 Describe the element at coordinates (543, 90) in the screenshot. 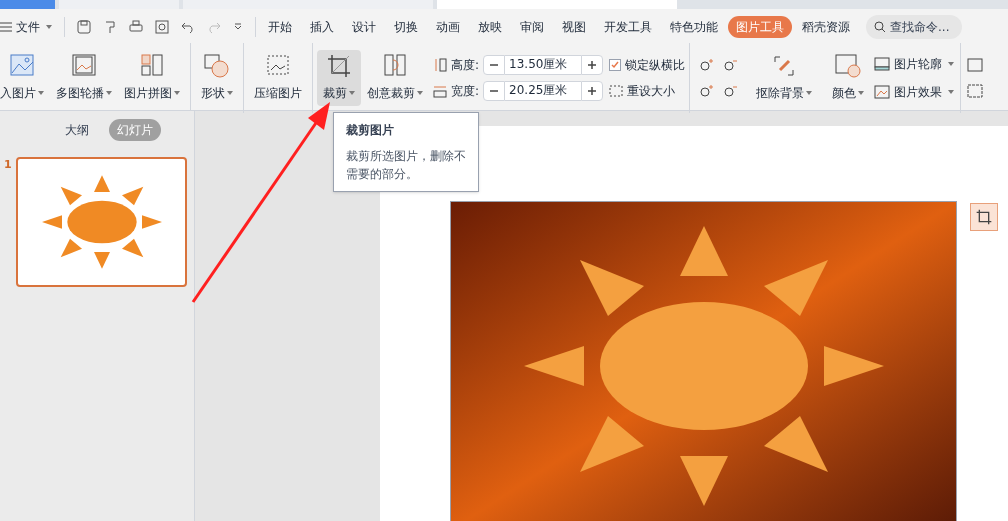

I see `size-field: 20.25厘米` at that location.